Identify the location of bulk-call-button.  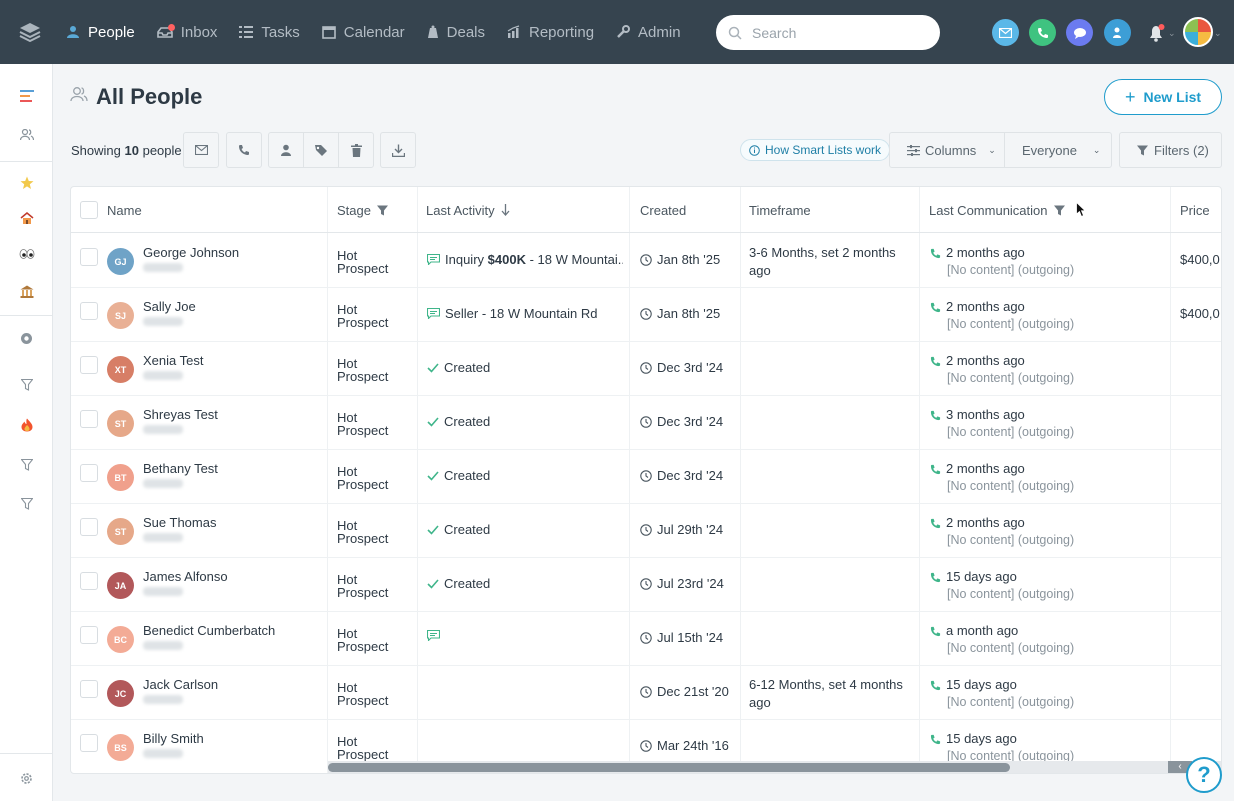
(244, 150).